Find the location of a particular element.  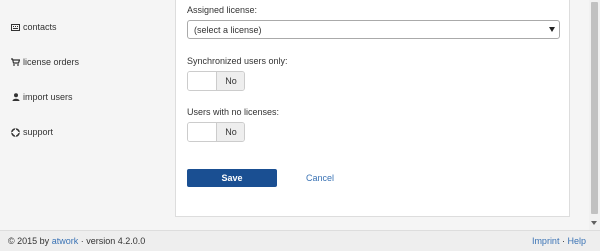

user-icon is located at coordinates (15, 97).